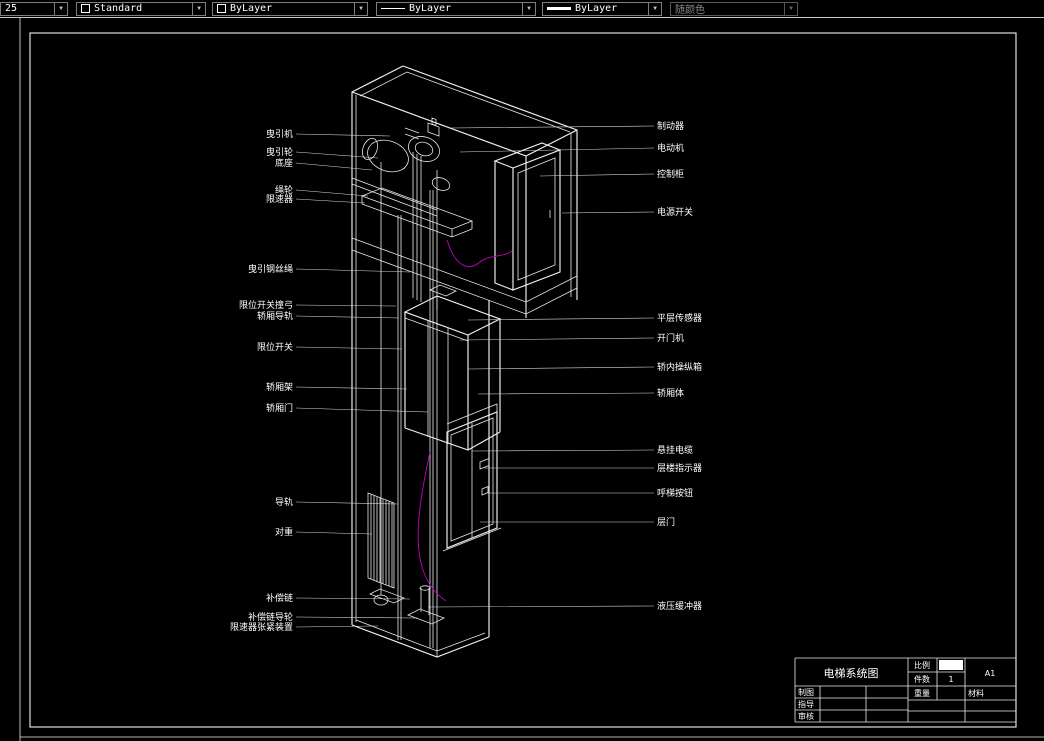 The height and width of the screenshot is (741, 1044). What do you see at coordinates (675, 212) in the screenshot?
I see `label-power-switch: 电源开关` at bounding box center [675, 212].